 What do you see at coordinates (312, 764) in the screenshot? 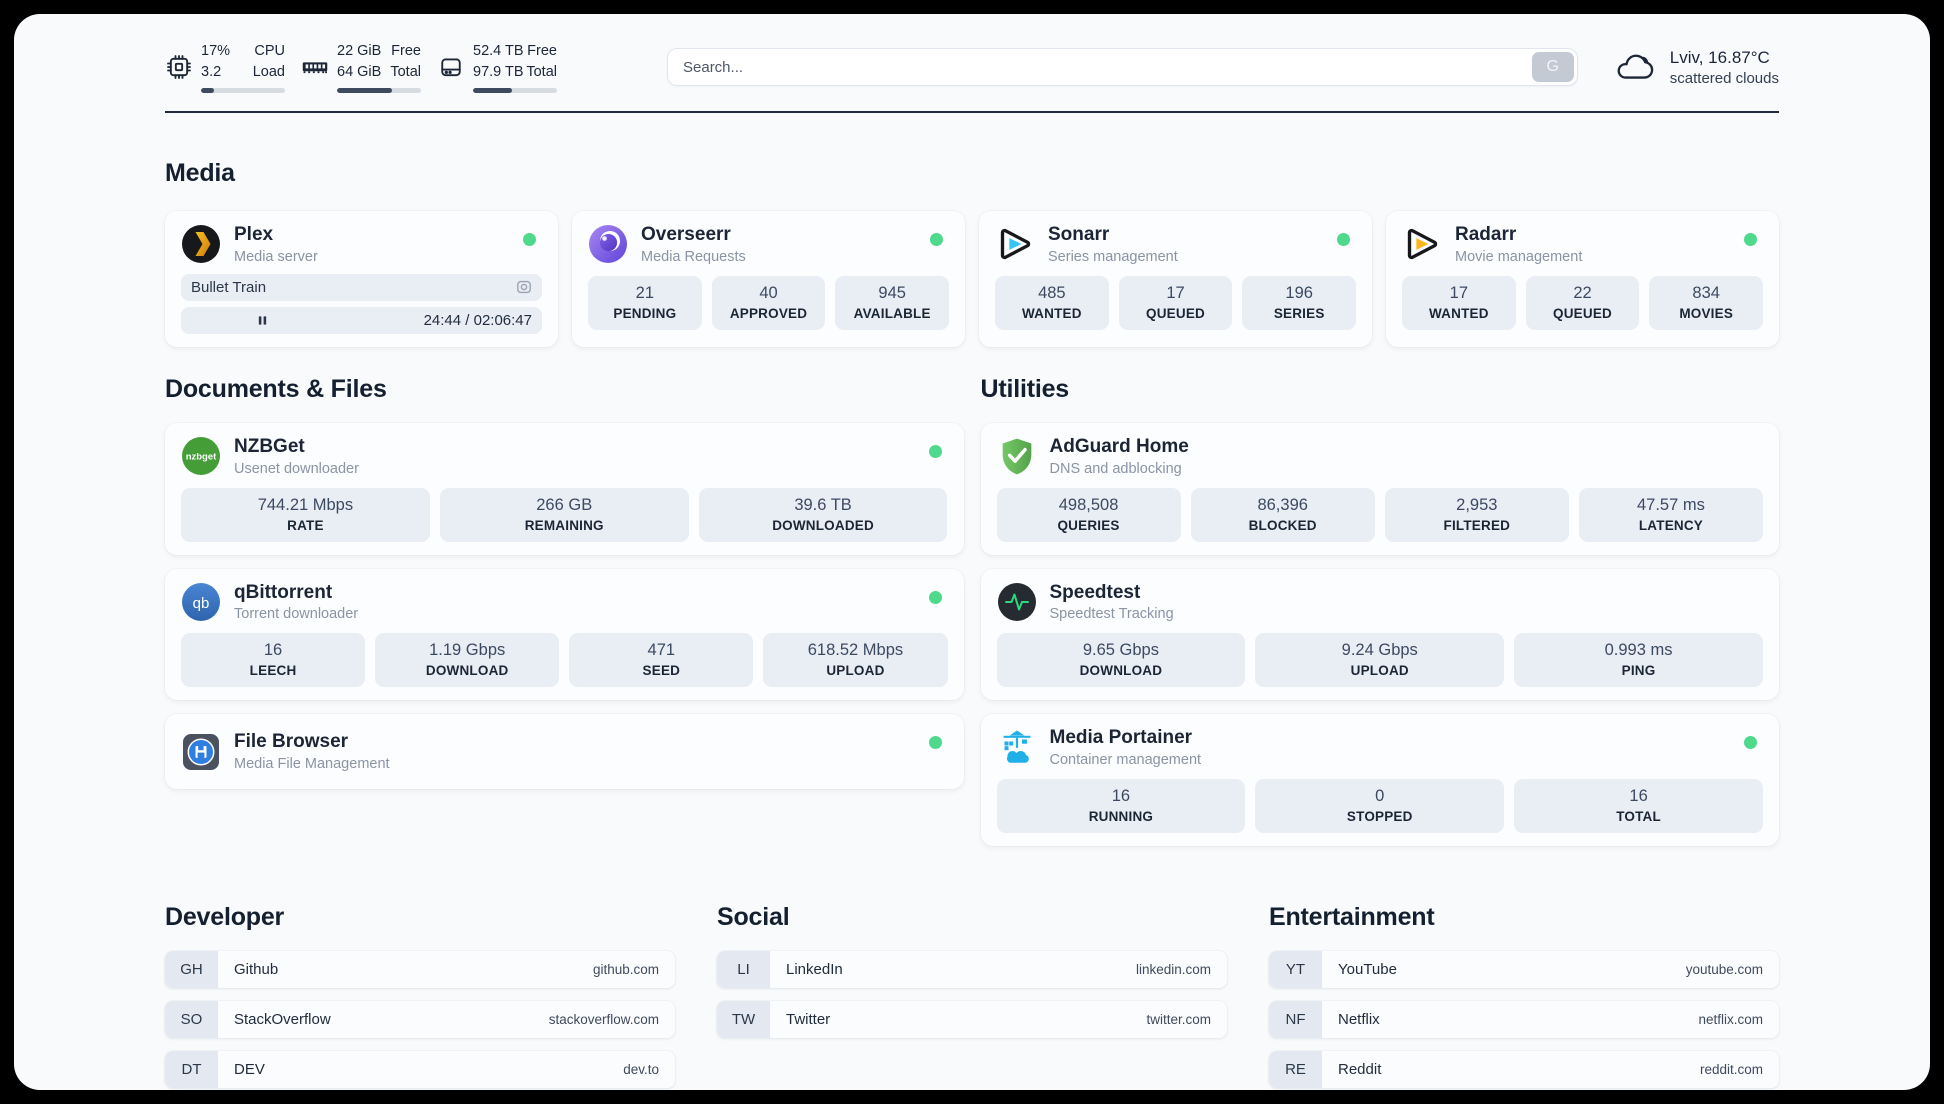
I see `app-subtitle: Media File Management` at bounding box center [312, 764].